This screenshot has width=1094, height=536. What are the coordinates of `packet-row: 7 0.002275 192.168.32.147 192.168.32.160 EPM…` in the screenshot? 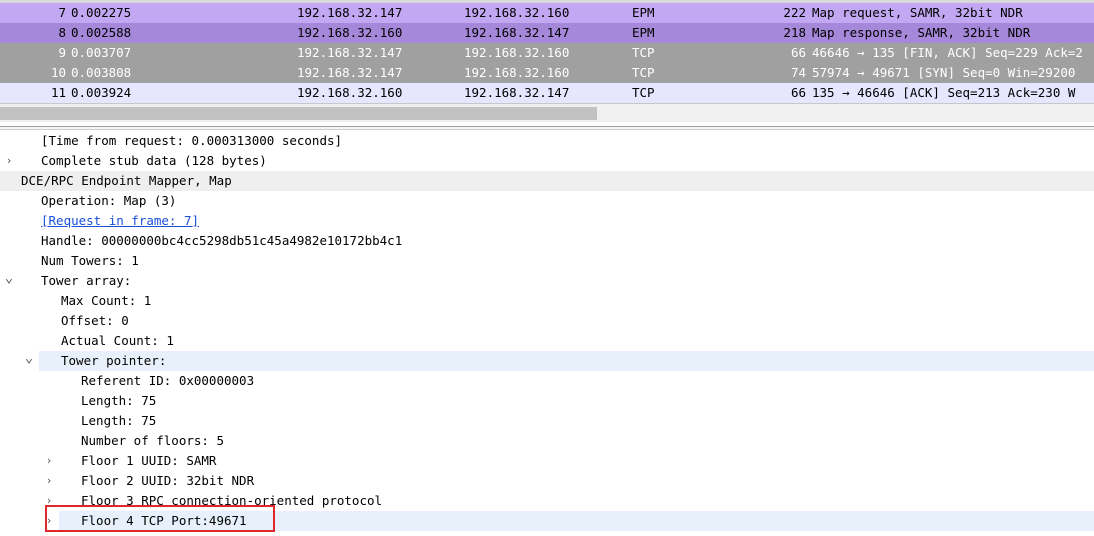 It's located at (547, 13).